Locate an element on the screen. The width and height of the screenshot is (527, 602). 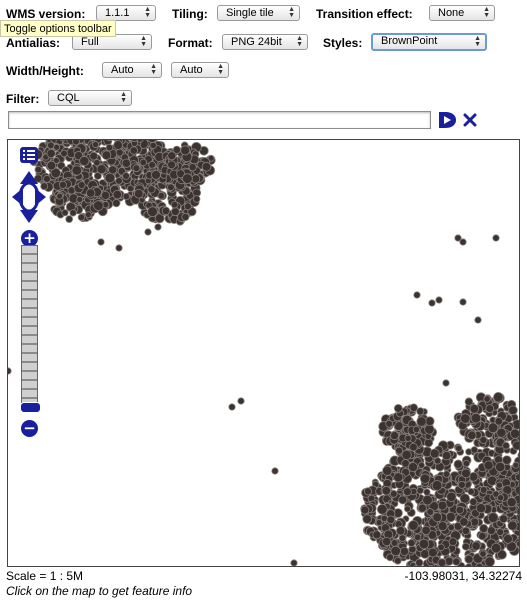
height-select: Auto ▲ ▼ is located at coordinates (200, 70).